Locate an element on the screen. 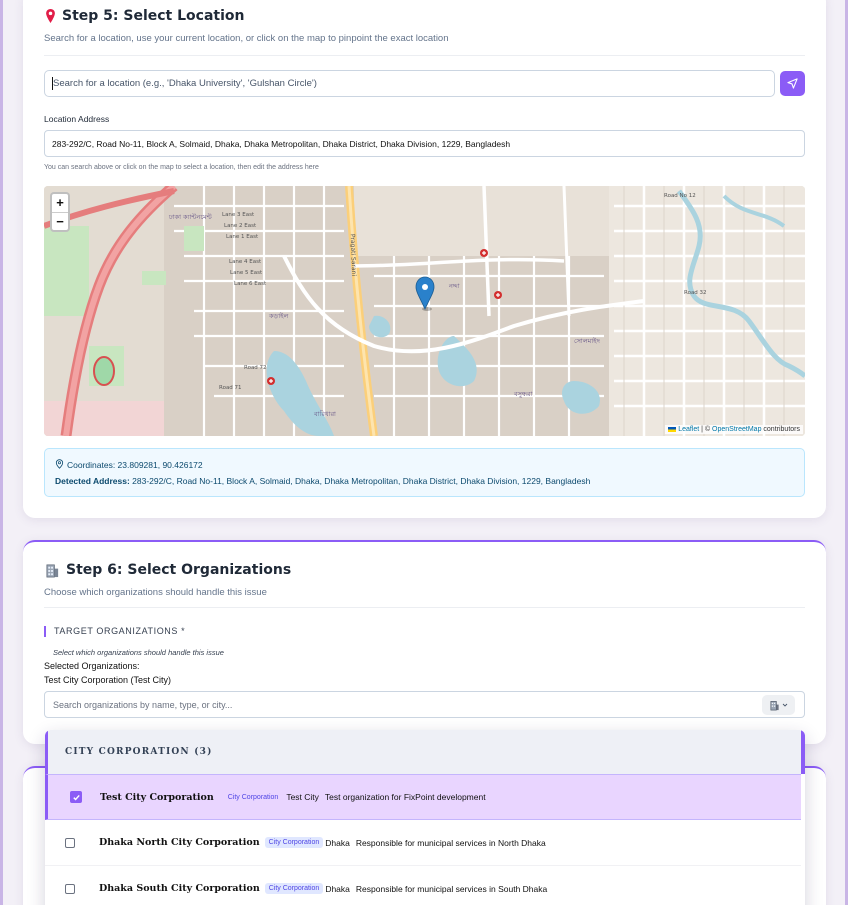 The width and height of the screenshot is (848, 905). organization-city: Test City is located at coordinates (302, 797).